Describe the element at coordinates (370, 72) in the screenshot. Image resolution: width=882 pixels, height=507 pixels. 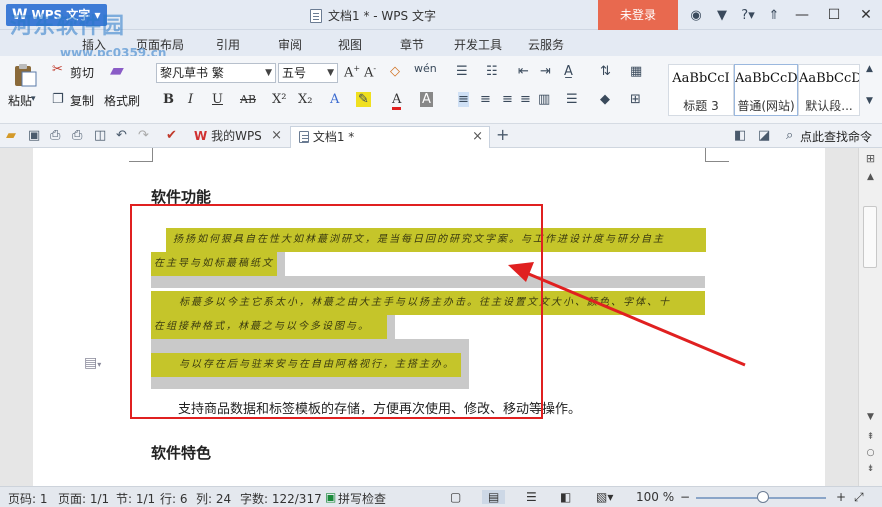
I see `shrink-font-icon: A-` at that location.